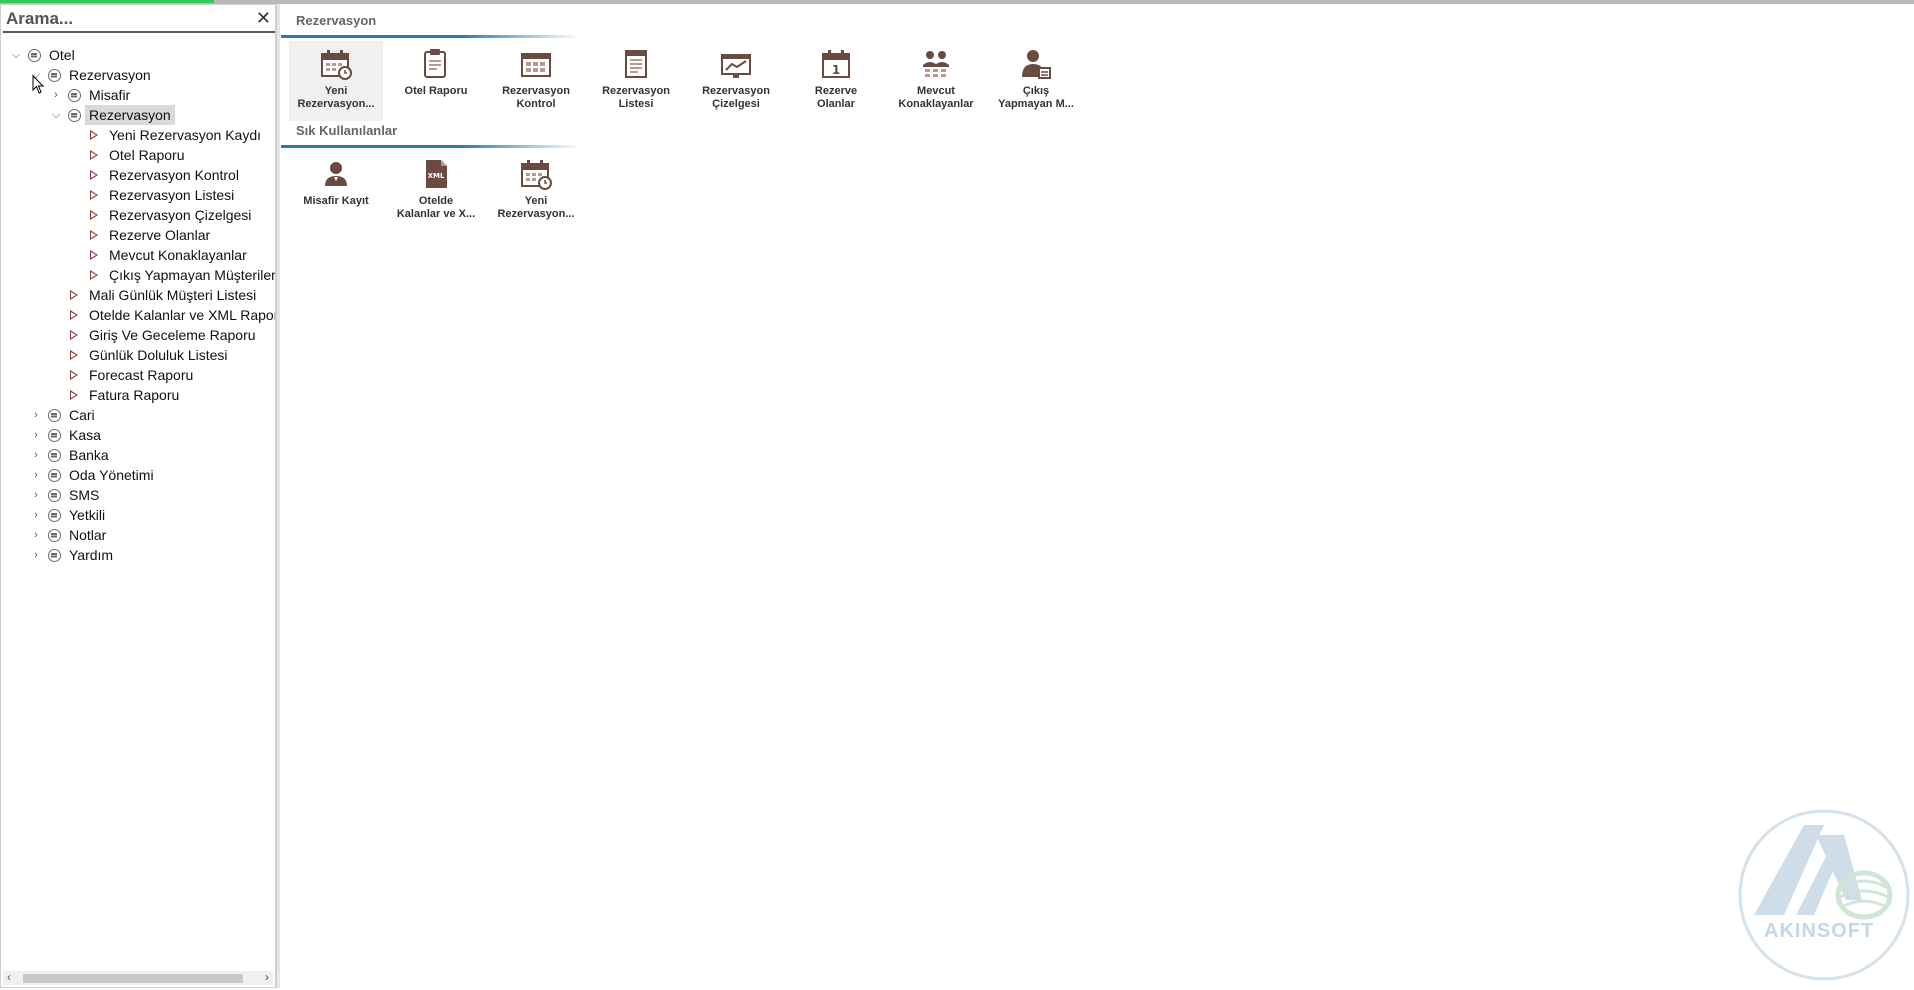 This screenshot has height=990, width=1914. I want to click on tree-item-yeni-rezervasyon-kaydi: Yeni Rezervasyon Kaydı, so click(138, 135).